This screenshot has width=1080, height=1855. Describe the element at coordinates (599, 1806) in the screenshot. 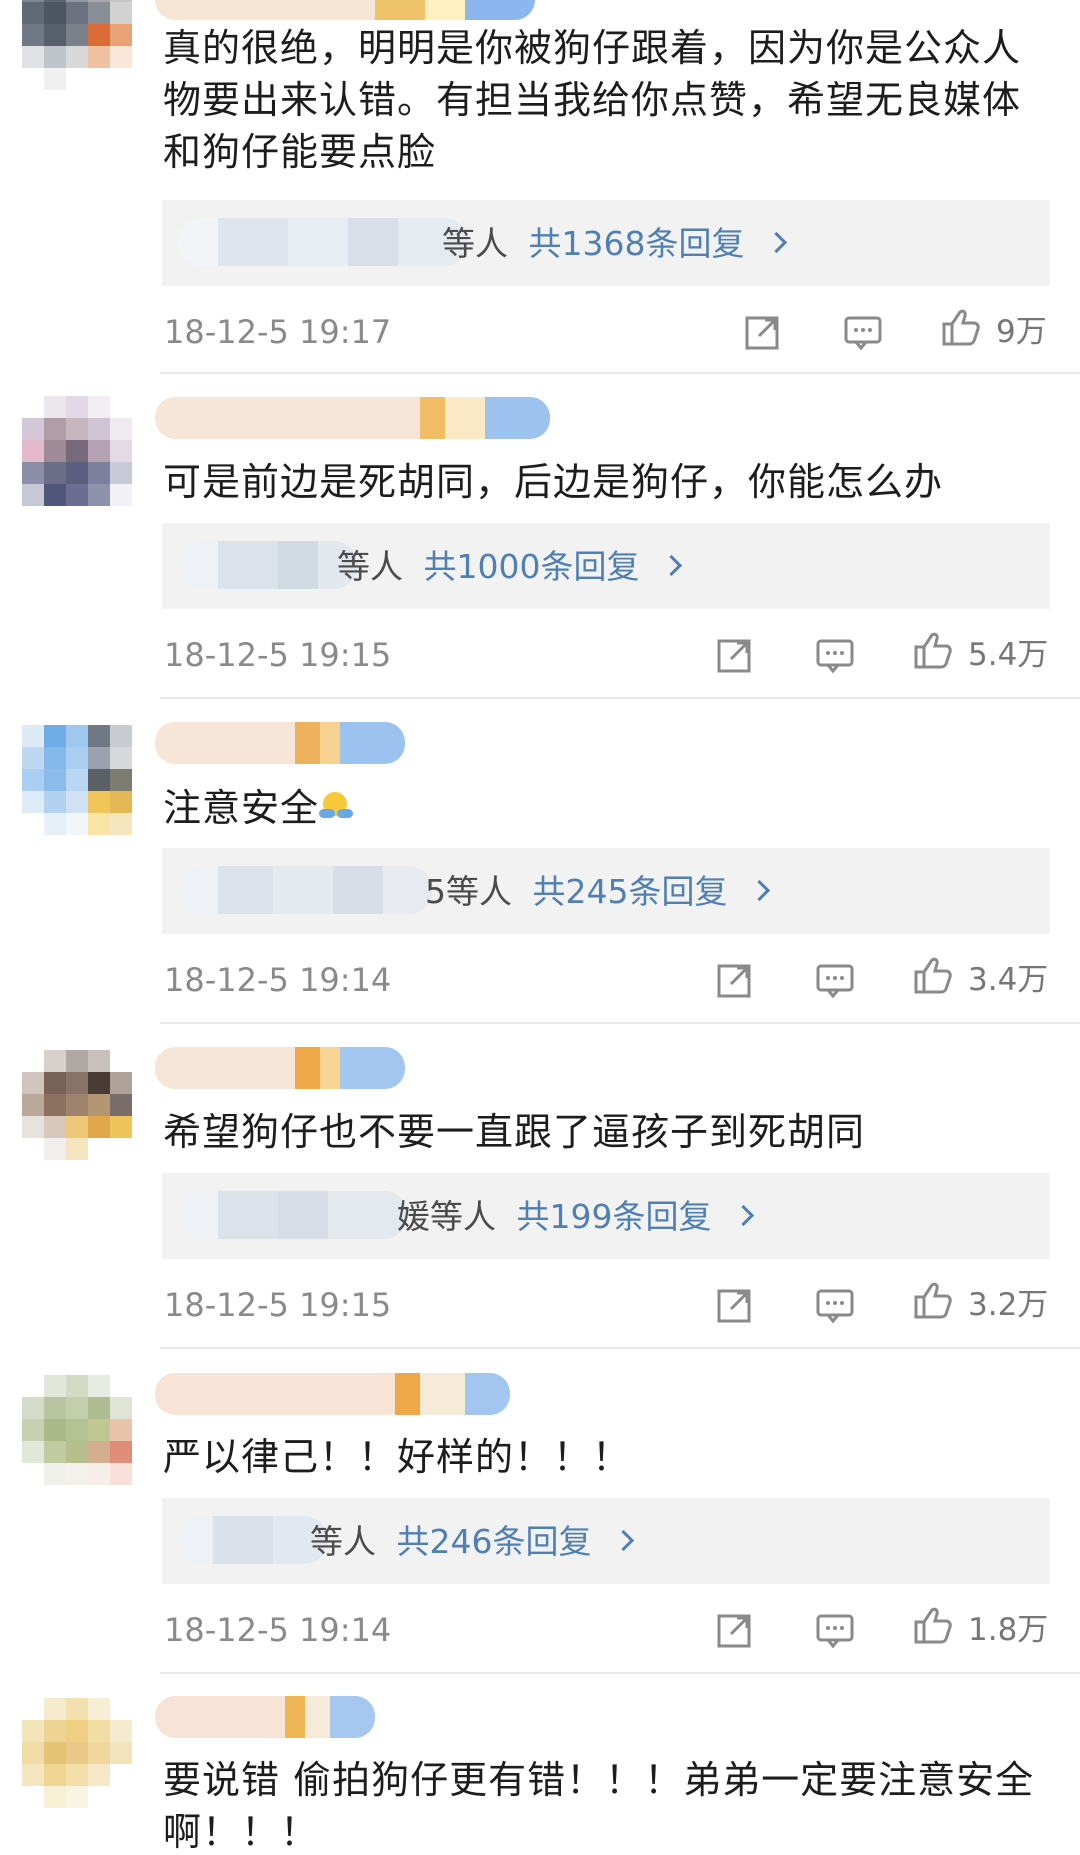

I see `comment-text: 要说错 偷拍狗仔更有错！！！弟弟一定要注意安全啊！！！` at that location.